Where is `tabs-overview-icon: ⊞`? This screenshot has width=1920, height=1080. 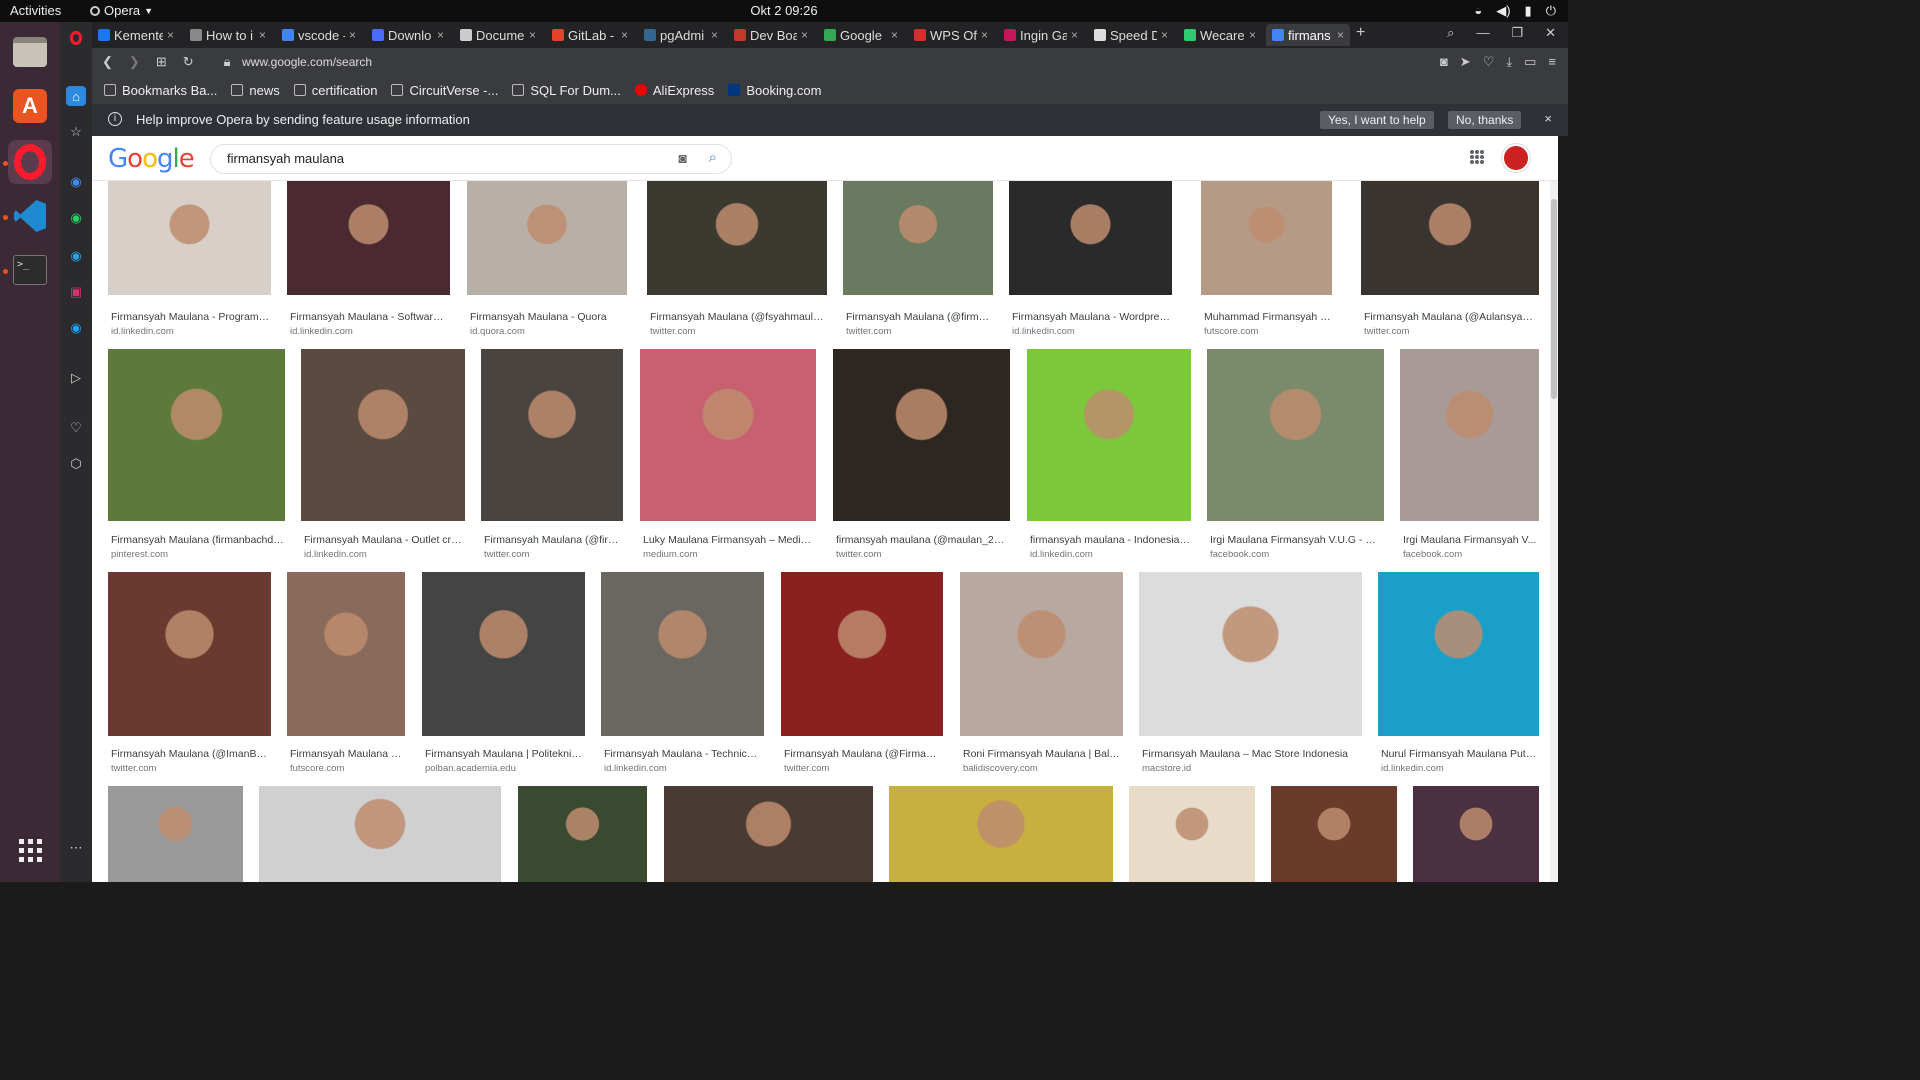 tabs-overview-icon: ⊞ is located at coordinates (161, 62).